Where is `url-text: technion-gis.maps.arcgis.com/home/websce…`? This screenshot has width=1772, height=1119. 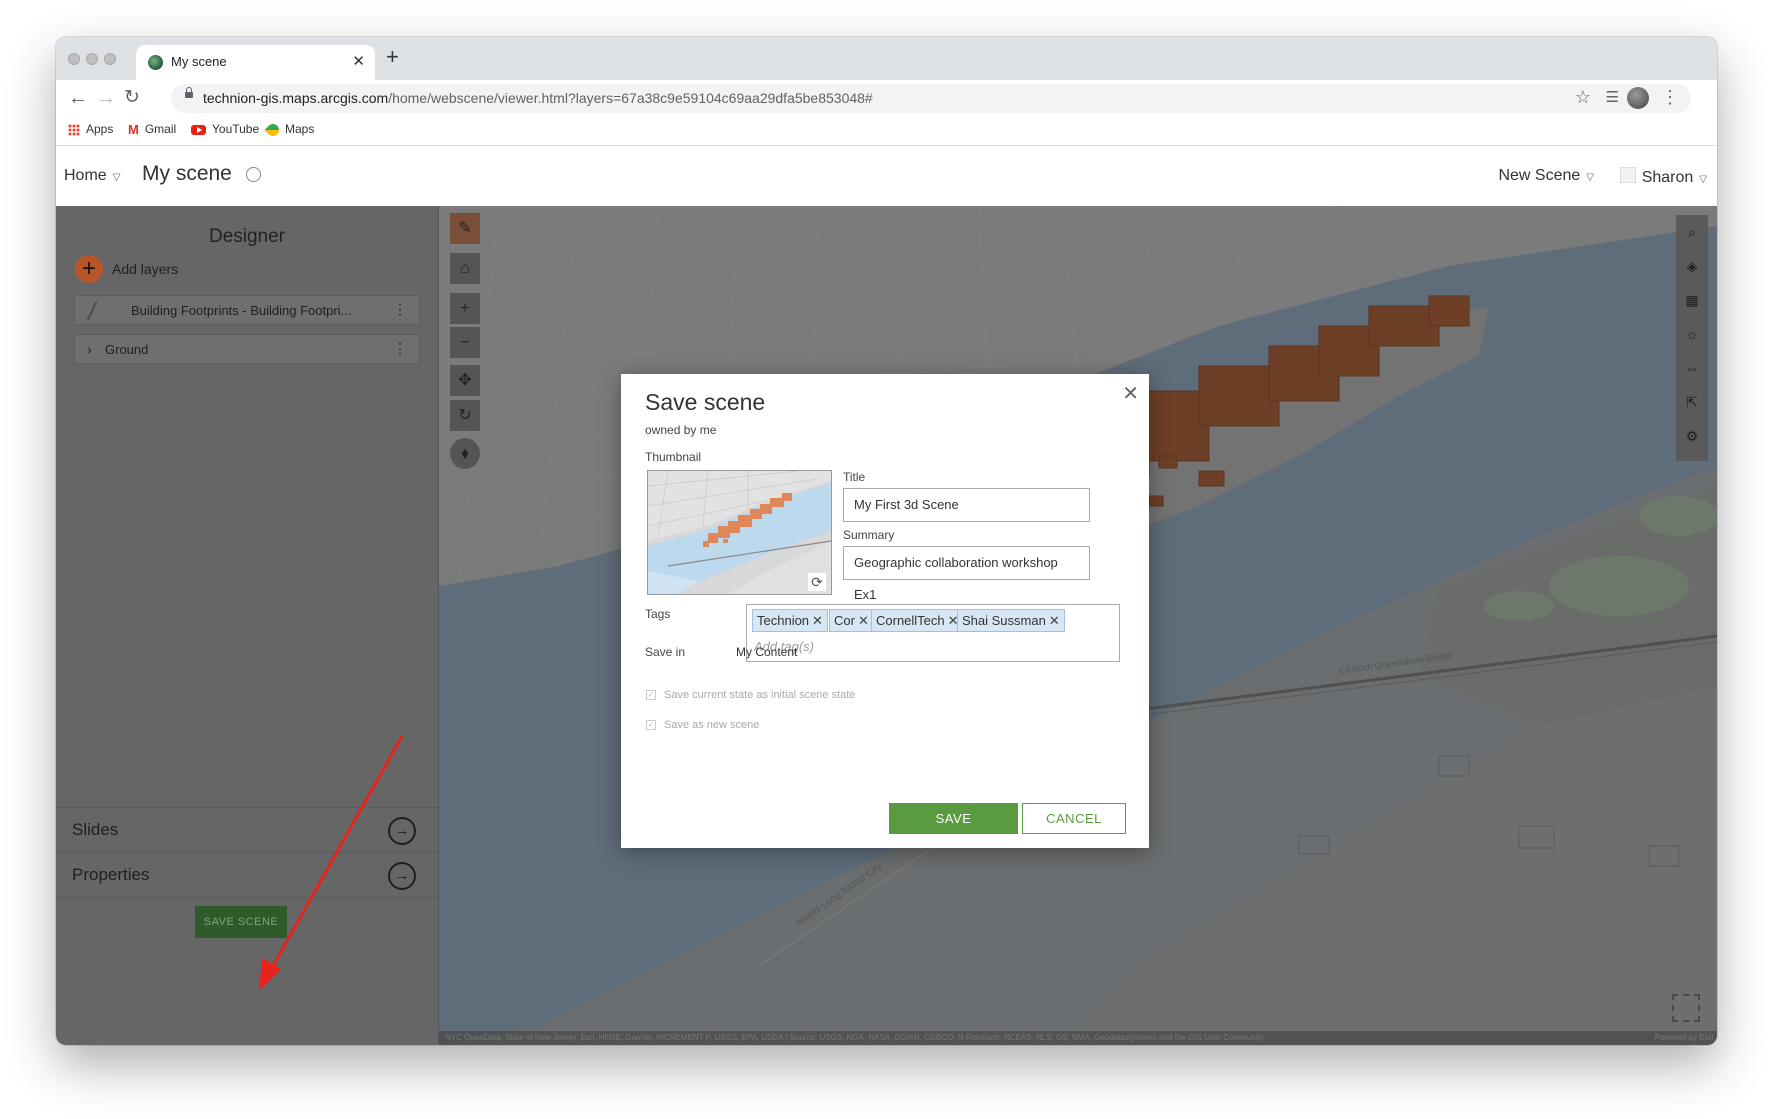 url-text: technion-gis.maps.arcgis.com/home/websce… is located at coordinates (538, 98).